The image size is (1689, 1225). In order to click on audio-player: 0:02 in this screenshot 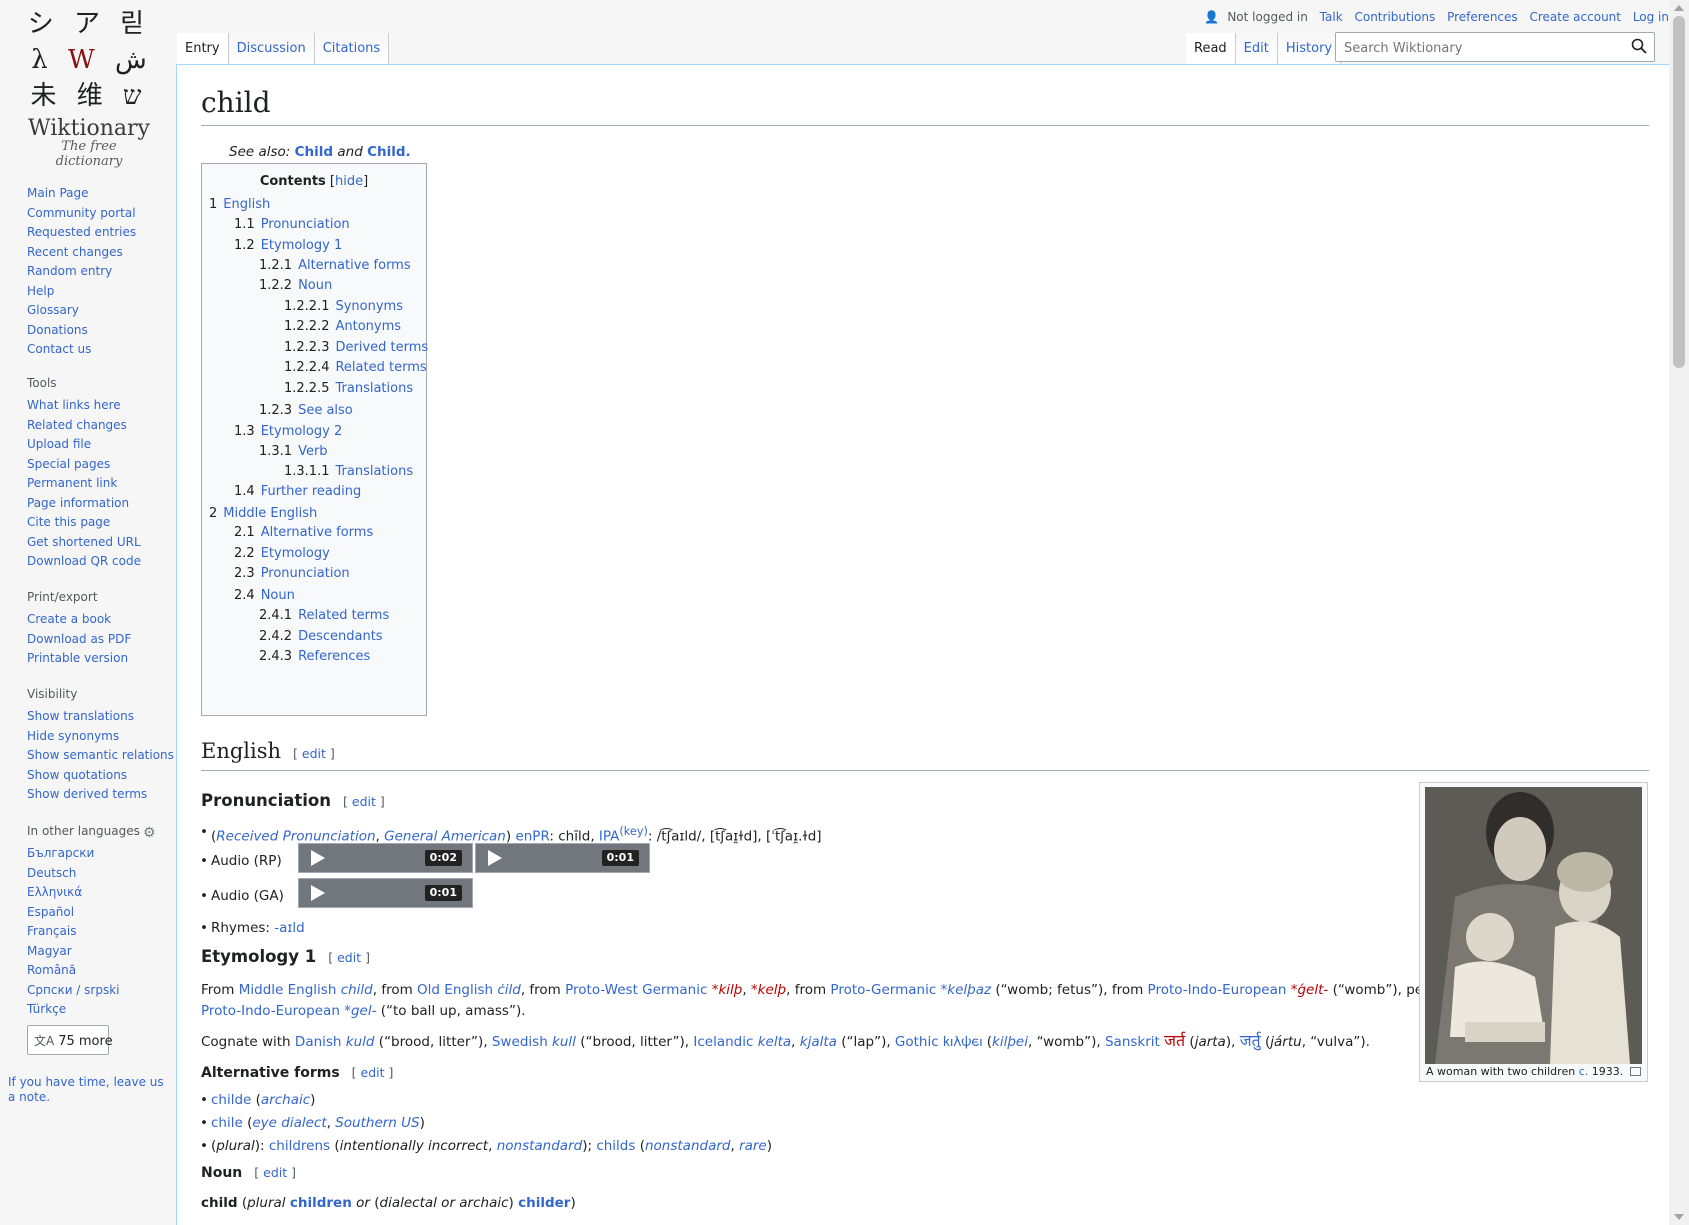, I will do `click(385, 858)`.